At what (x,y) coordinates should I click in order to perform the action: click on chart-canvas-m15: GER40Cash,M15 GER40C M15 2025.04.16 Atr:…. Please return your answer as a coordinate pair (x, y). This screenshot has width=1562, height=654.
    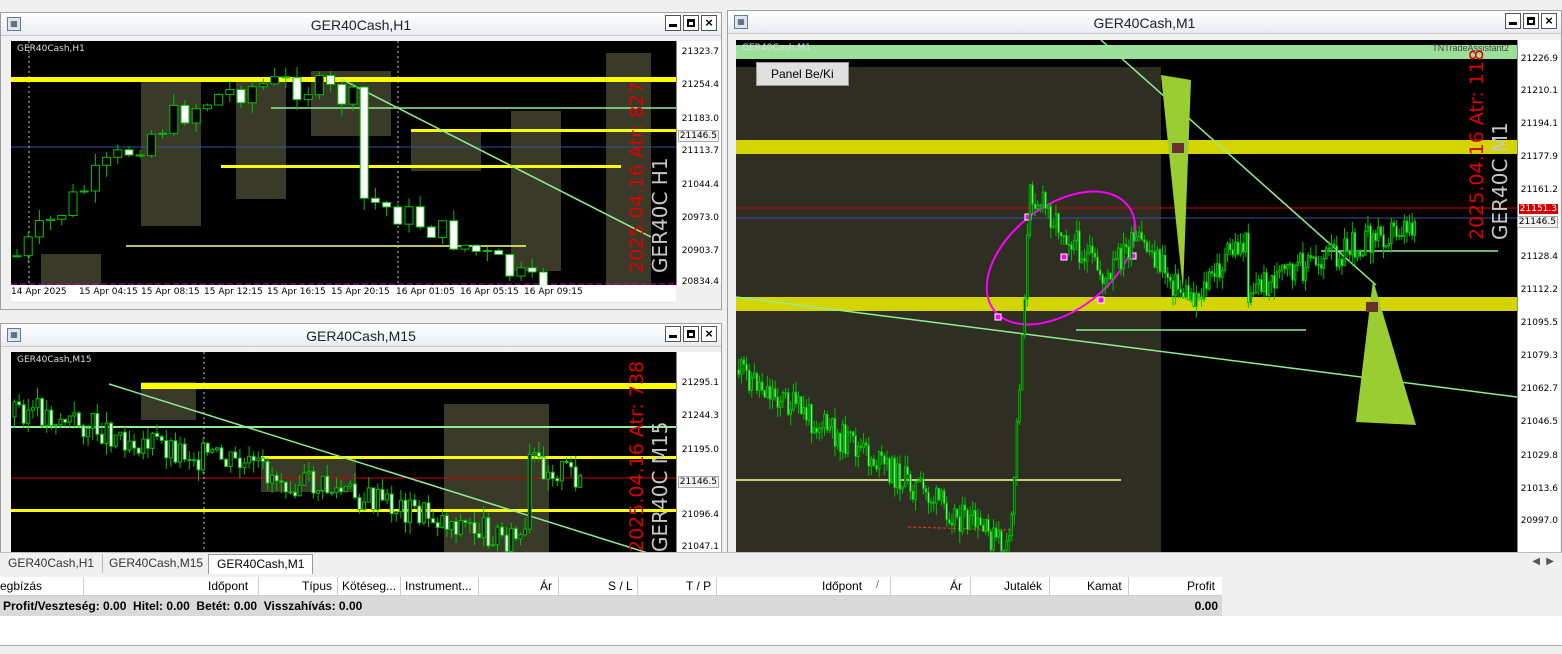
    Looking at the image, I should click on (343, 453).